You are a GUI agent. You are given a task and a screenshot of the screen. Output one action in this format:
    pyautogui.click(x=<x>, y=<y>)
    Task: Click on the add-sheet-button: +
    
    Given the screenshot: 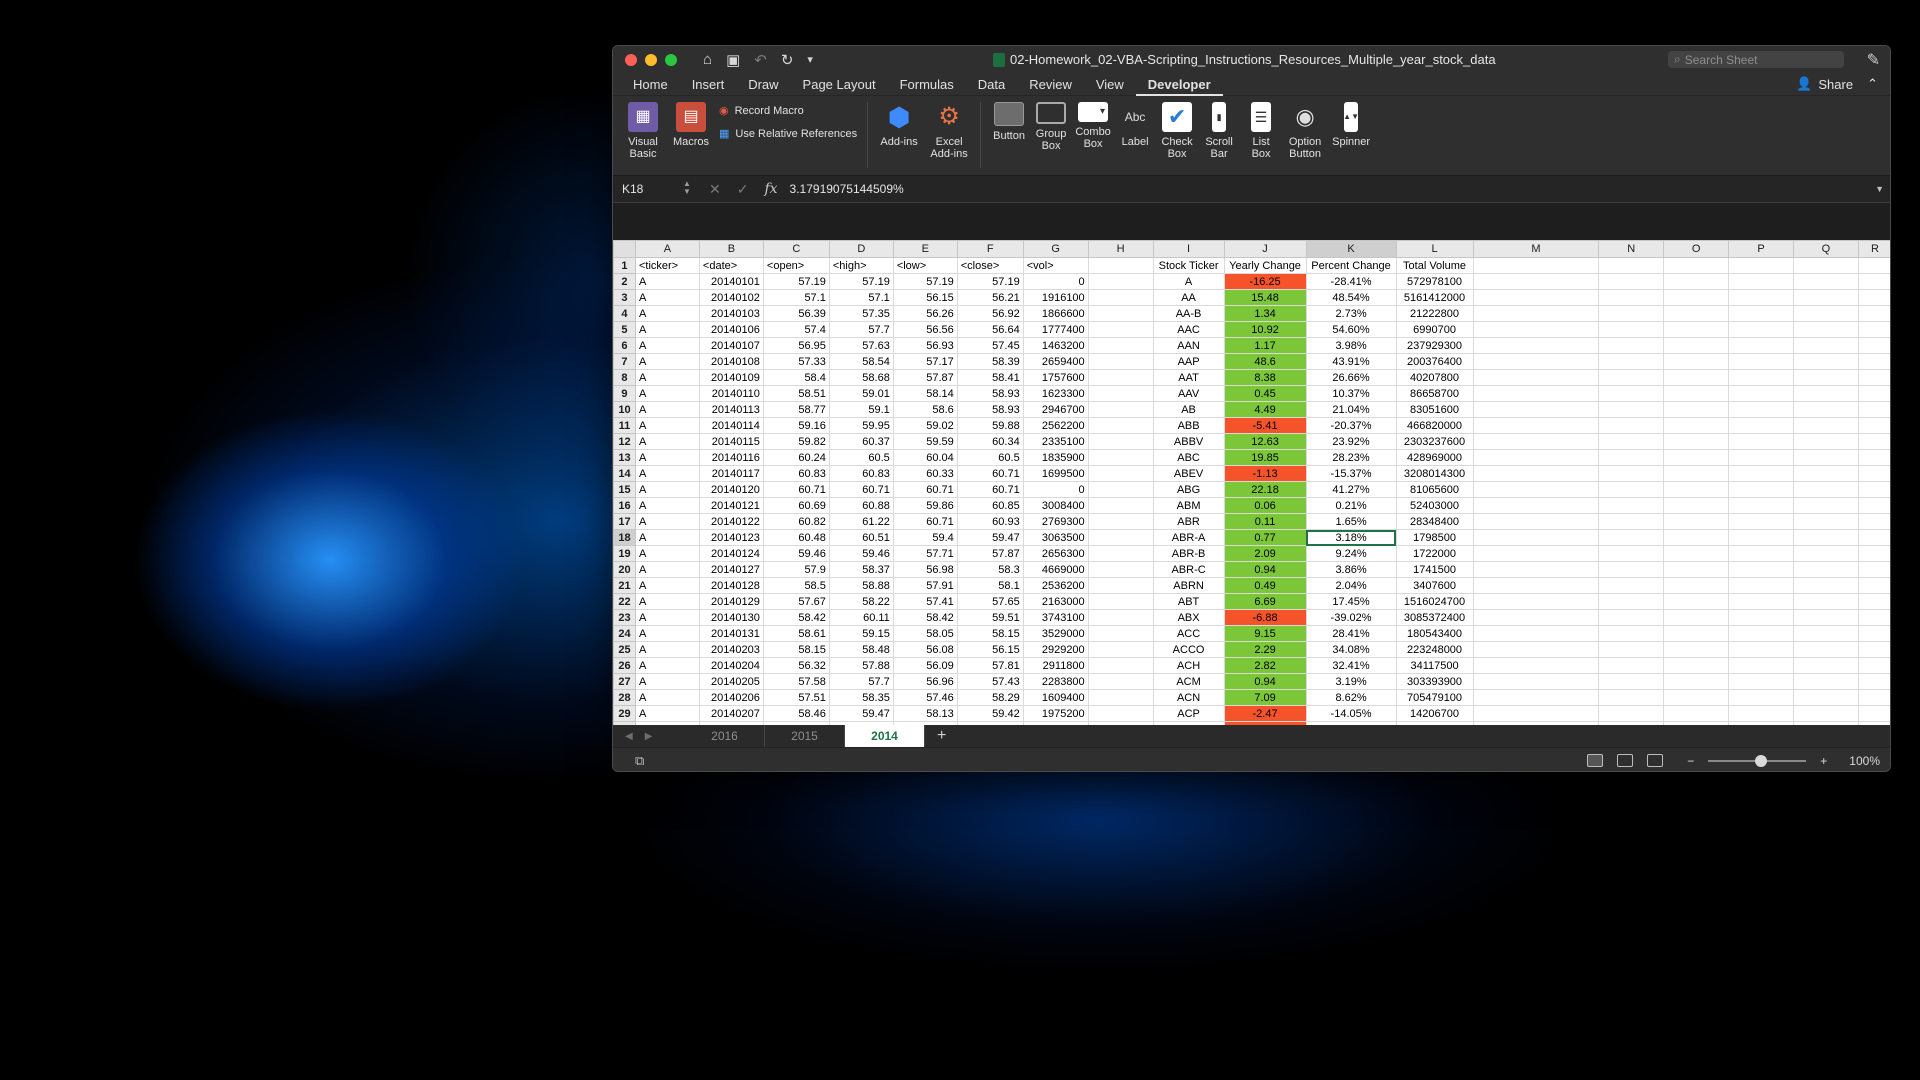 What is the action you would take?
    pyautogui.click(x=941, y=736)
    